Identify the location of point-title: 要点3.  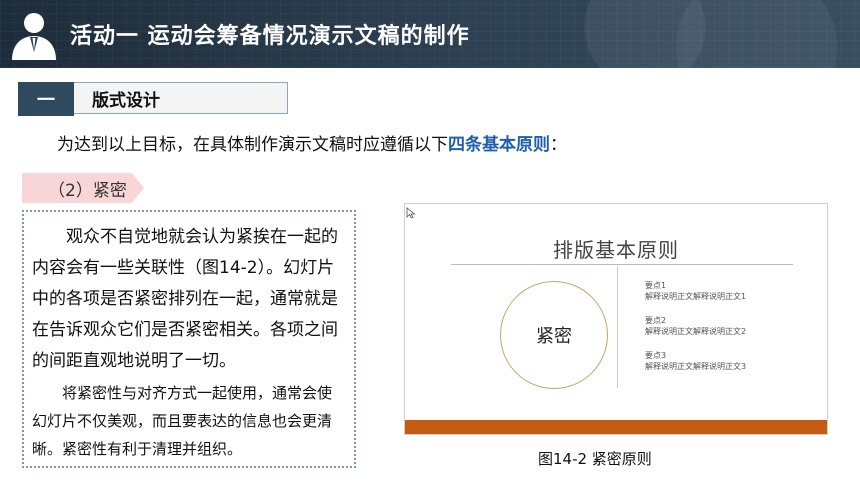
(656, 355).